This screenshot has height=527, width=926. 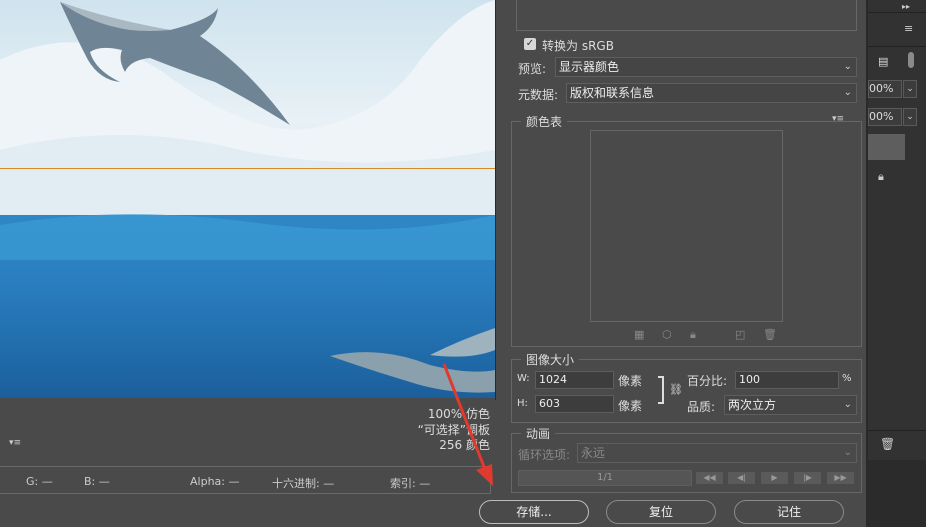 What do you see at coordinates (532, 69) in the screenshot?
I see `preview-label: 预览:` at bounding box center [532, 69].